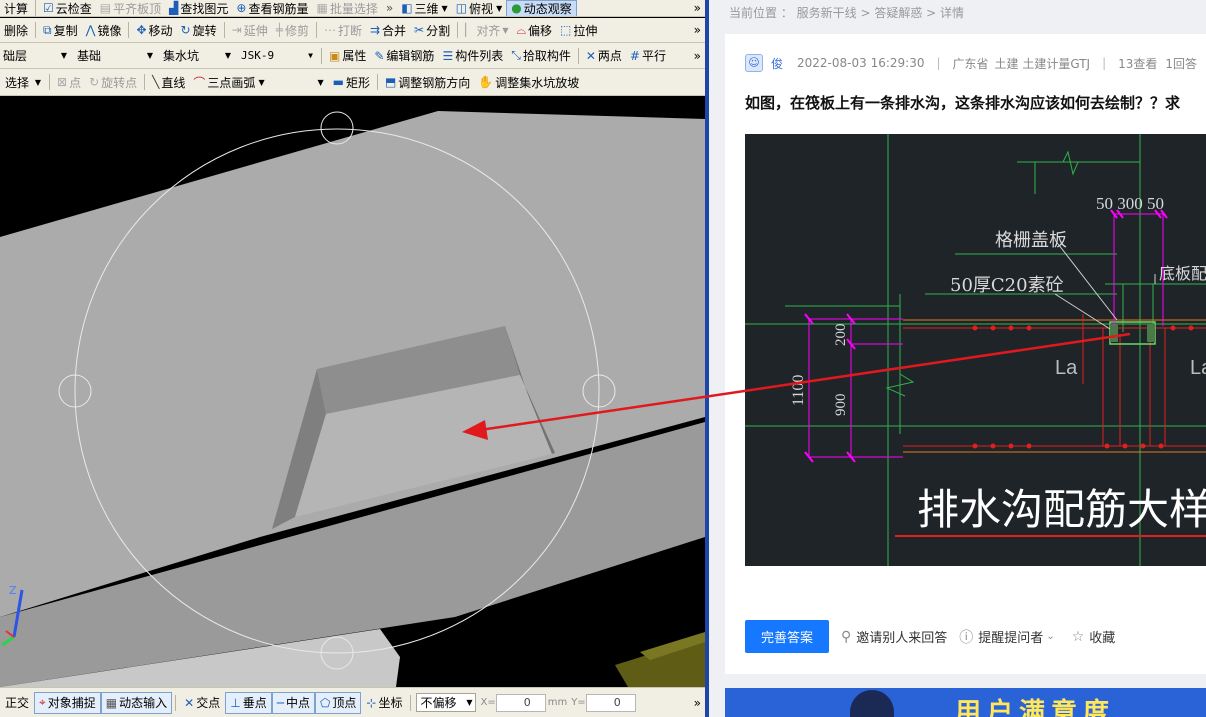 The image size is (1206, 717). What do you see at coordinates (404, 55) in the screenshot?
I see `edit-rebar-button: ✎ 编辑钢筋` at bounding box center [404, 55].